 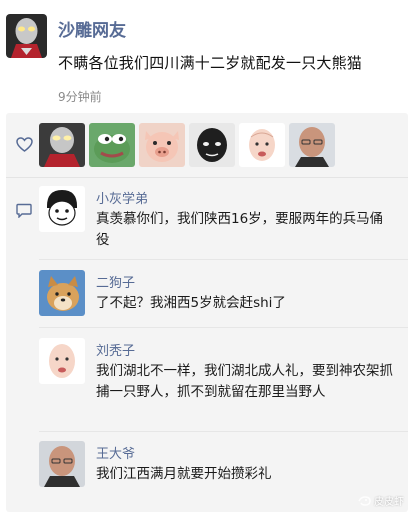 What do you see at coordinates (312, 145) in the screenshot?
I see `like-avatar-old-man` at bounding box center [312, 145].